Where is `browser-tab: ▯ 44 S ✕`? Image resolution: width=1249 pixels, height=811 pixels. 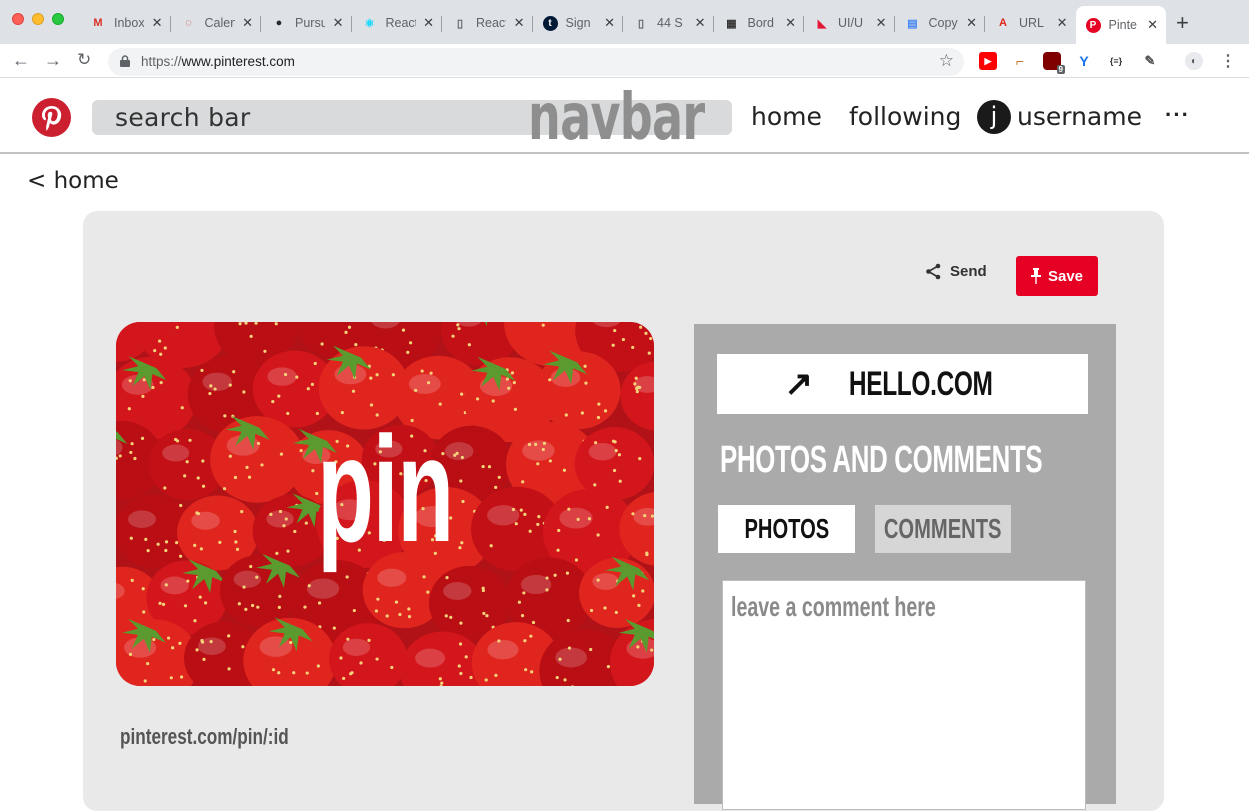
browser-tab: ▯ 44 S ✕ is located at coordinates (668, 23).